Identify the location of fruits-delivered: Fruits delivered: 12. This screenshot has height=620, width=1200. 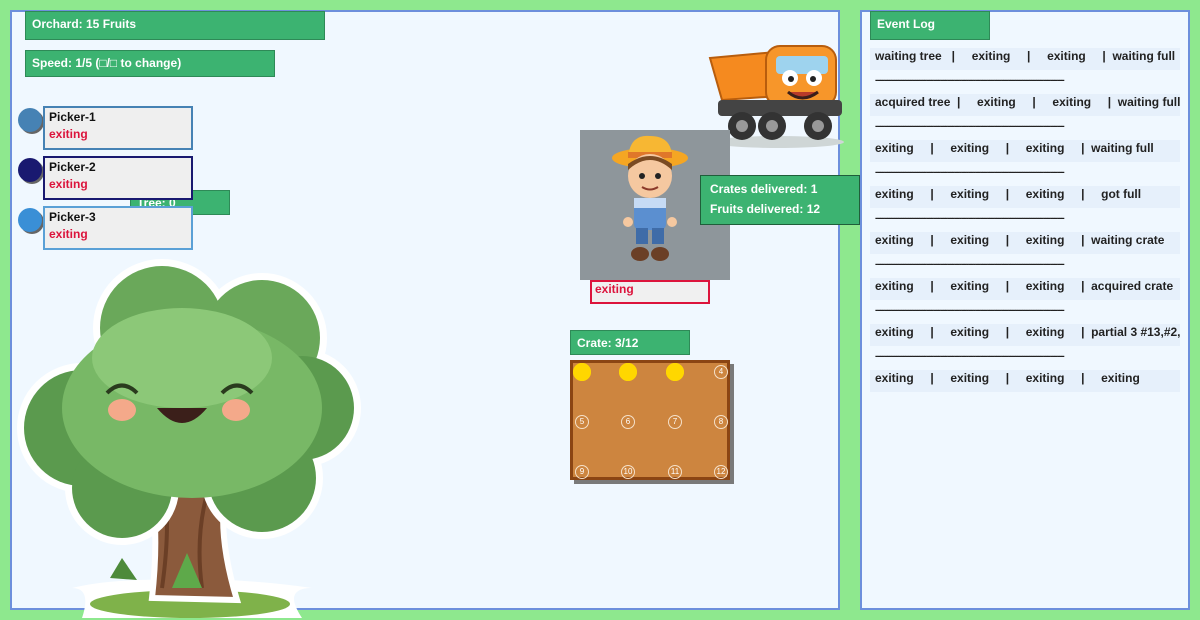
(765, 209).